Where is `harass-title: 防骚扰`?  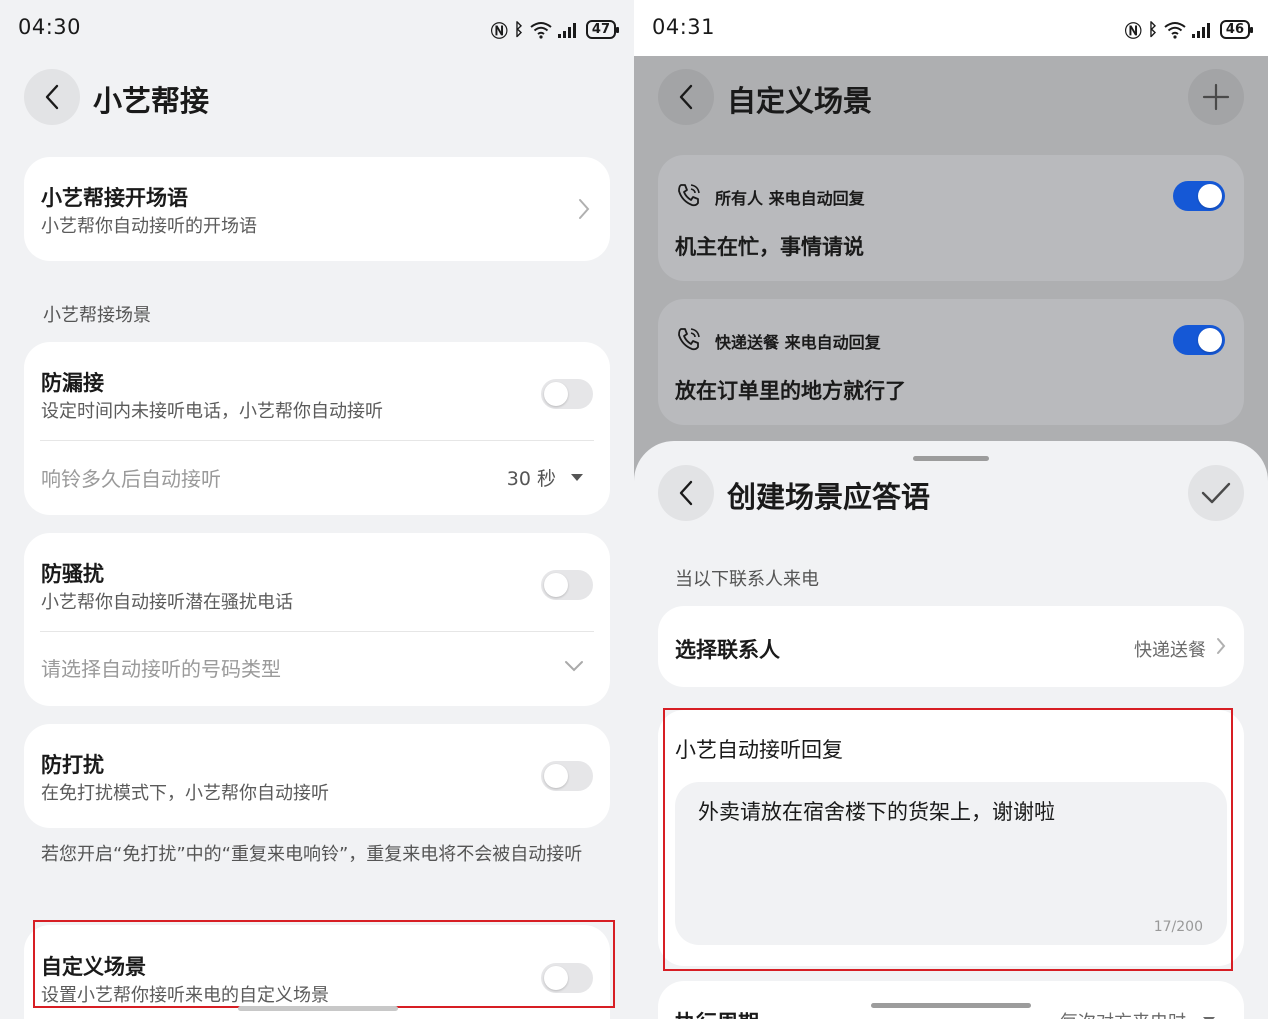 harass-title: 防骚扰 is located at coordinates (72, 574).